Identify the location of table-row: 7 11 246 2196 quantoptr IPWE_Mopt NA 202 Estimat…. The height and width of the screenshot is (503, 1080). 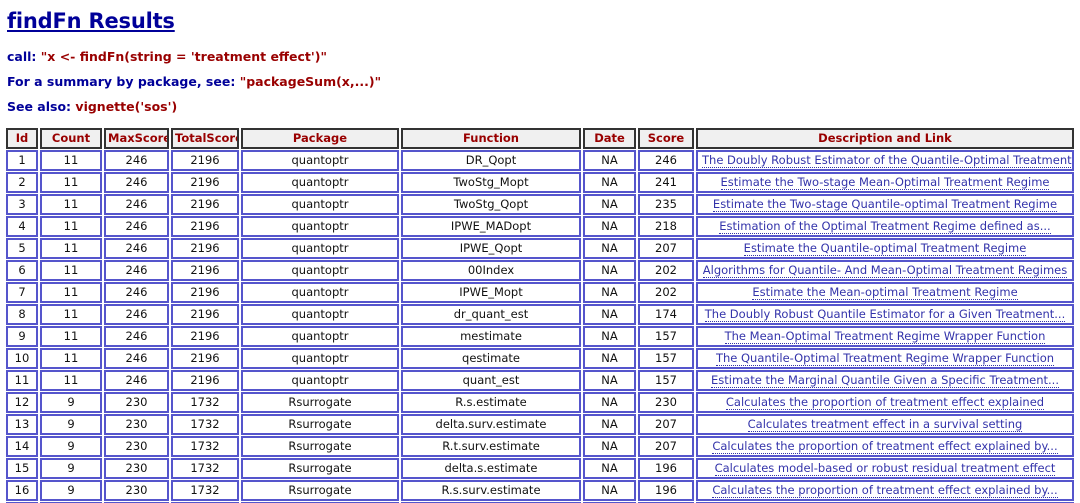
(540, 292).